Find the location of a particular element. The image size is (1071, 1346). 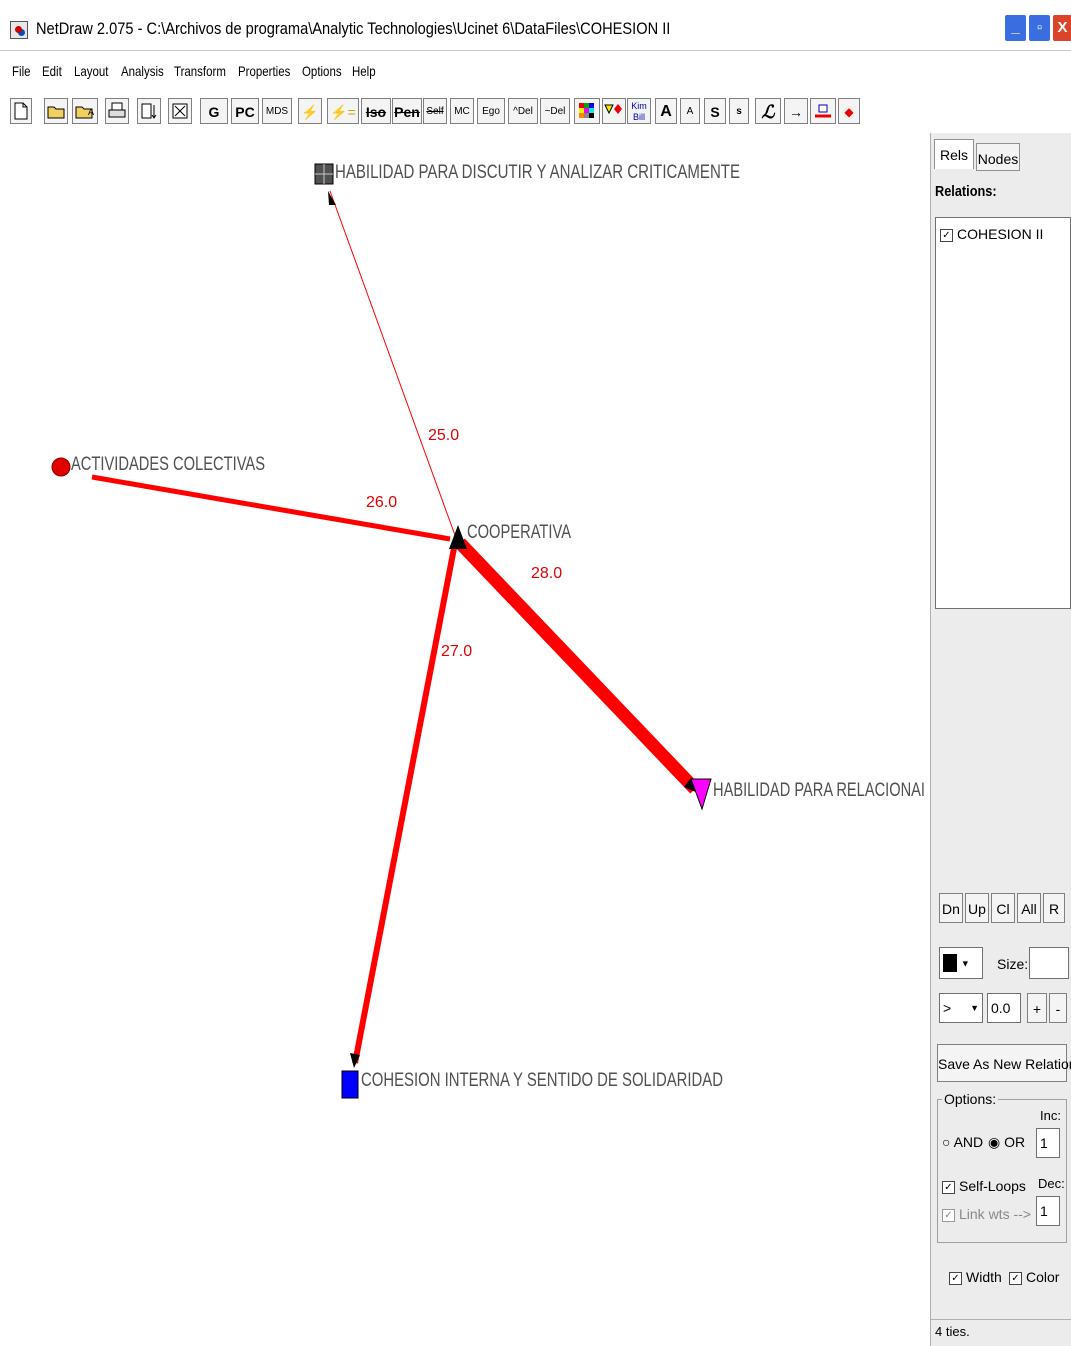

menu-analysis: Analysis is located at coordinates (142, 71).